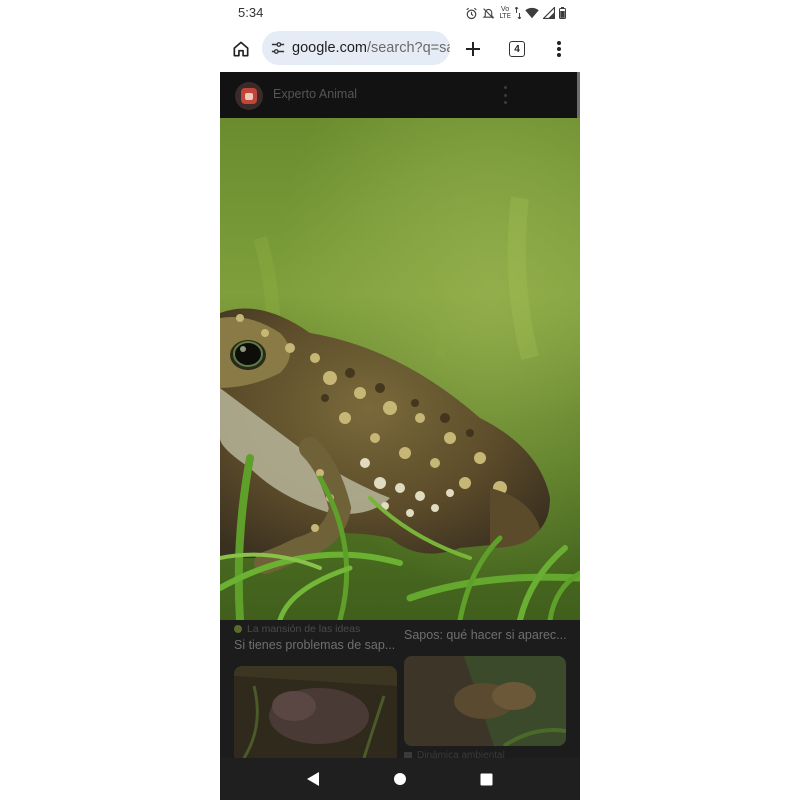 The width and height of the screenshot is (800, 800). Describe the element at coordinates (532, 13) in the screenshot. I see `wifi-icon` at that location.